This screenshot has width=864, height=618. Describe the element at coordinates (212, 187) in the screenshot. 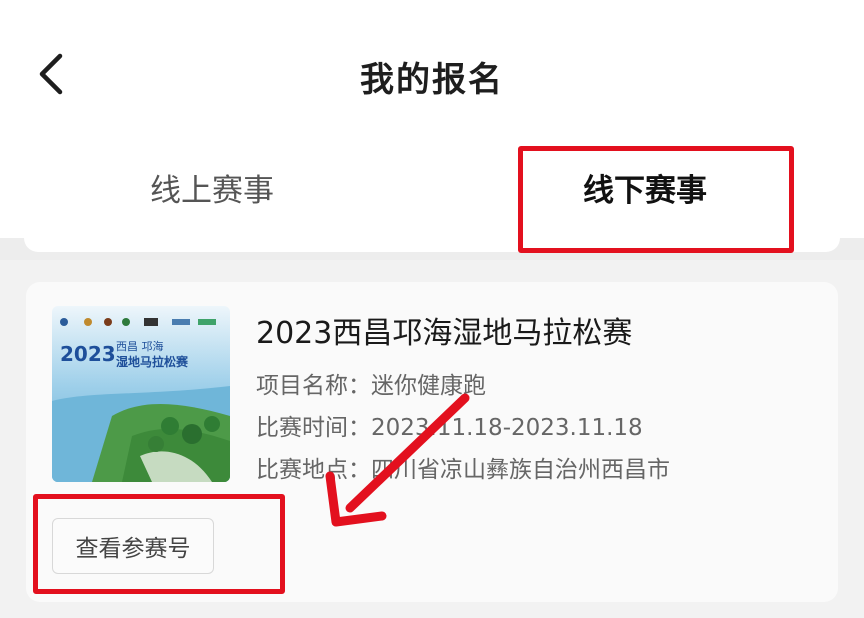

I see `tab-online-events: 线上赛事` at that location.